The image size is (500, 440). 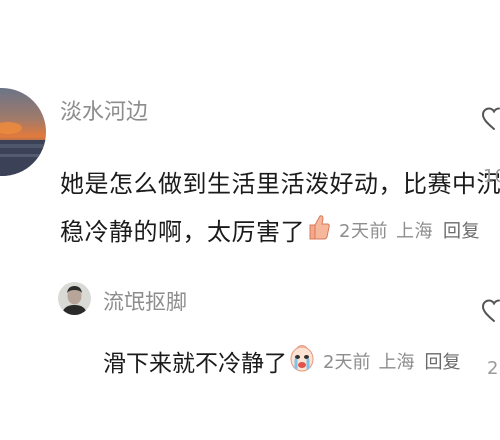 I want to click on crying-face-icon, so click(x=302, y=361).